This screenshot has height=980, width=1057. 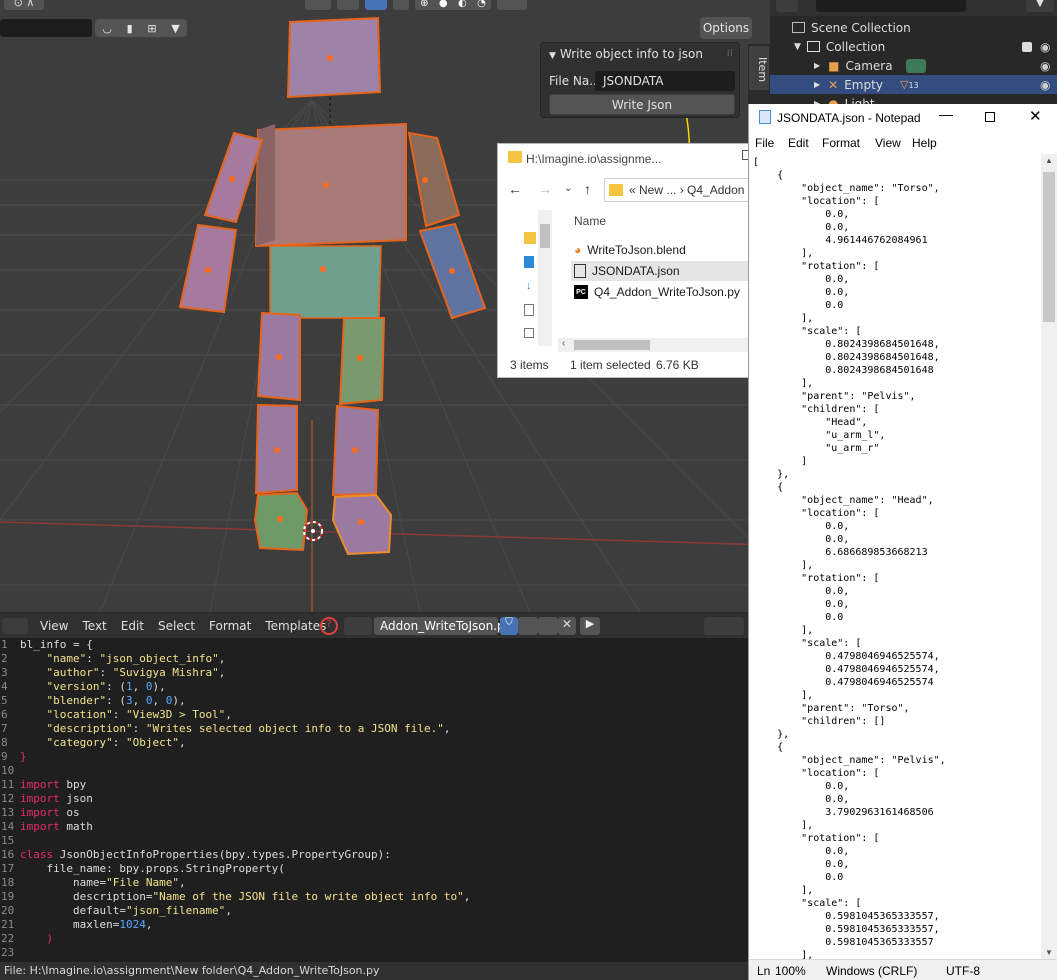 I want to click on recent-dropdown-icon: ⌄, so click(x=568, y=188).